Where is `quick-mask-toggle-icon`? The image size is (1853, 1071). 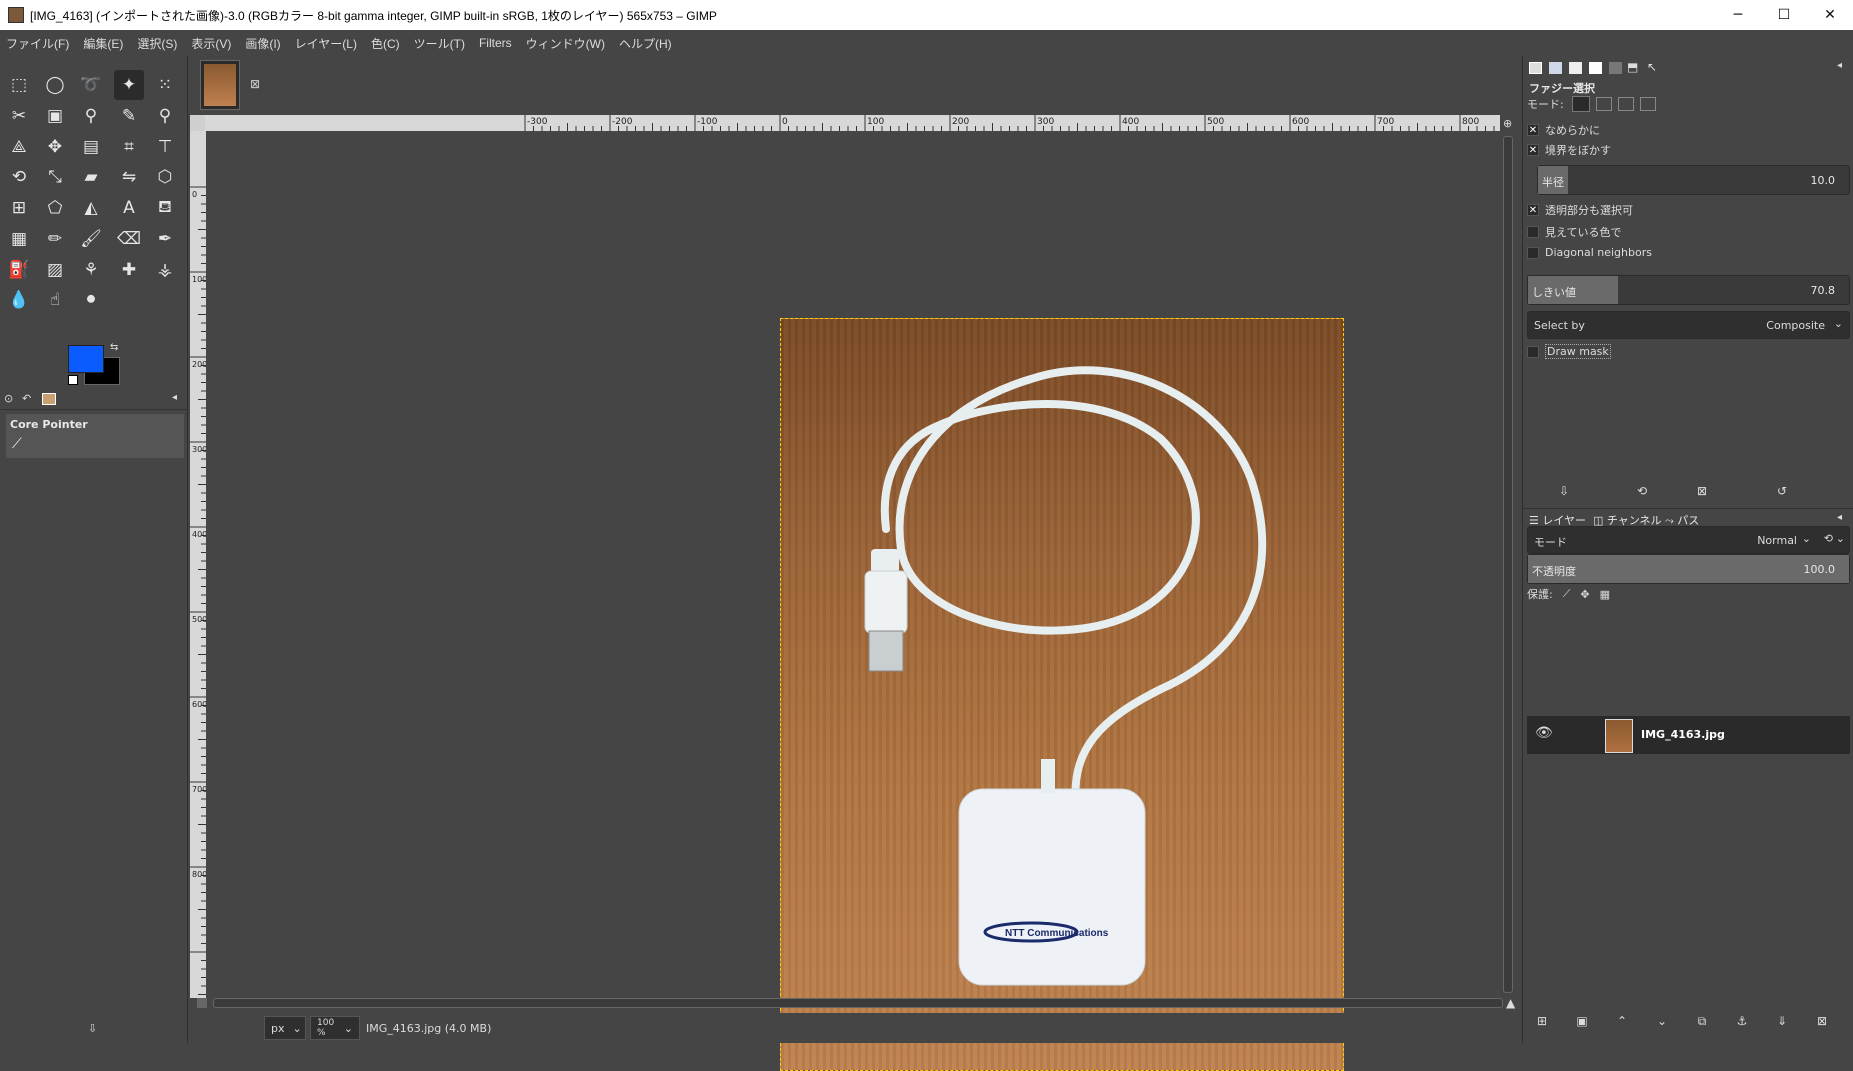 quick-mask-toggle-icon is located at coordinates (202, 1003).